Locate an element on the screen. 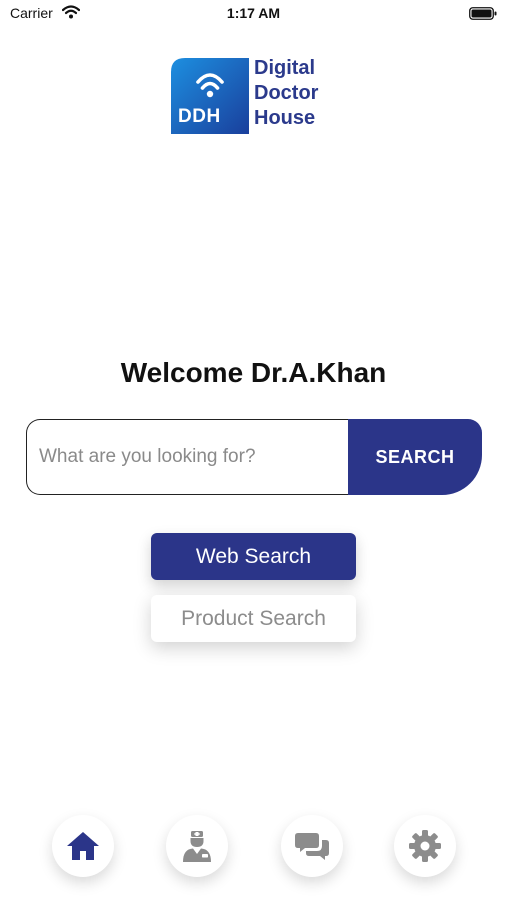  nav-doctor-button is located at coordinates (197, 846).